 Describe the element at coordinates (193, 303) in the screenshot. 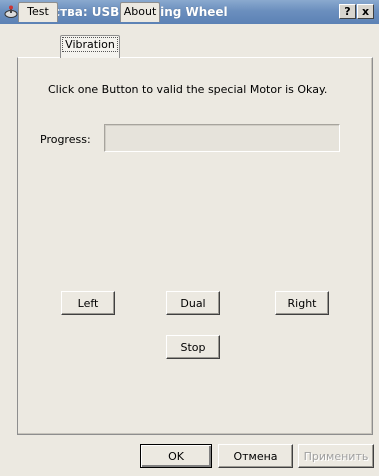

I see `dual-button: Dual` at that location.